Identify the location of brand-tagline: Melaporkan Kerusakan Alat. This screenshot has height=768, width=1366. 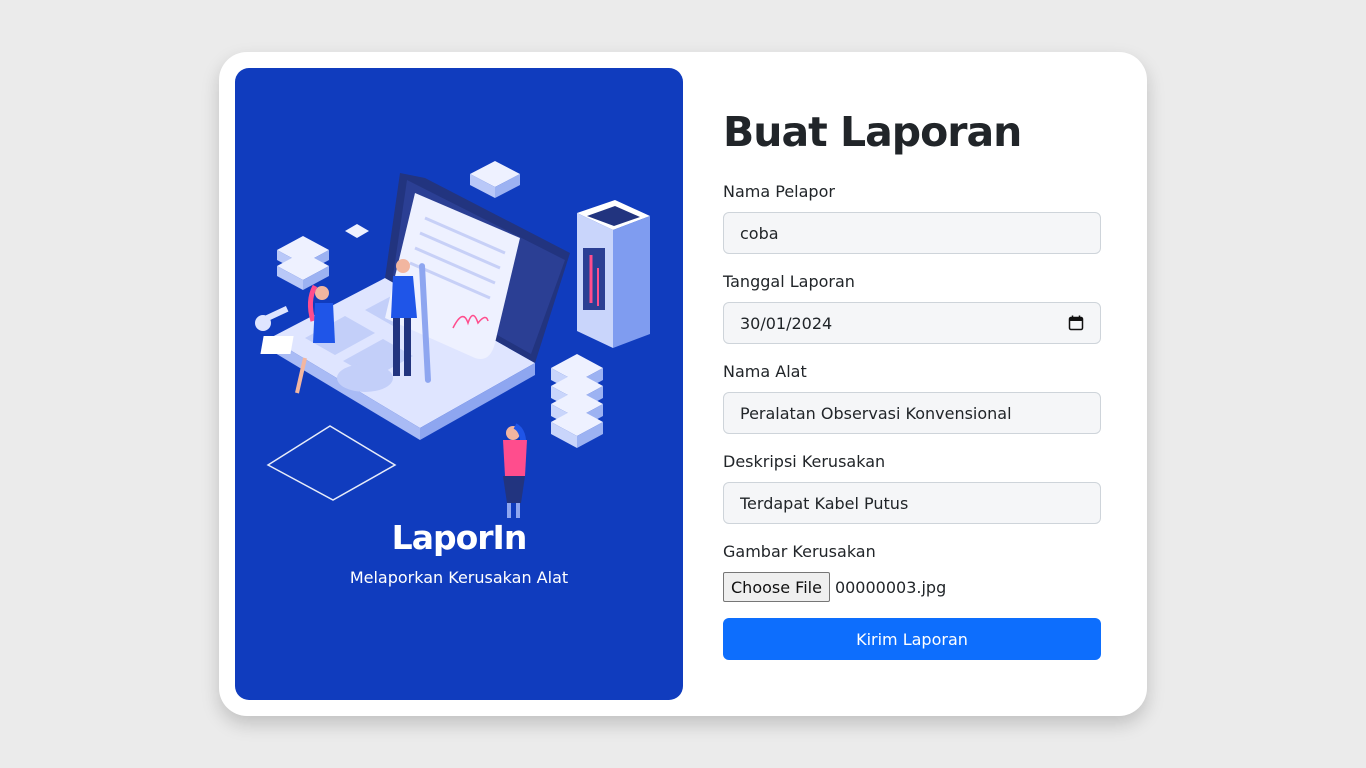
(459, 577).